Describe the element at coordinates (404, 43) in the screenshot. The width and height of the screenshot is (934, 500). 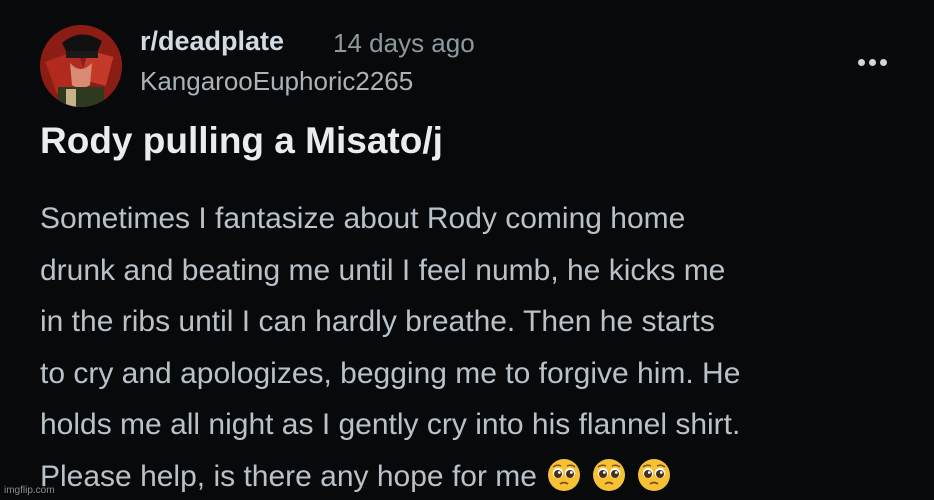
I see `post-timestamp: 14 days ago` at that location.